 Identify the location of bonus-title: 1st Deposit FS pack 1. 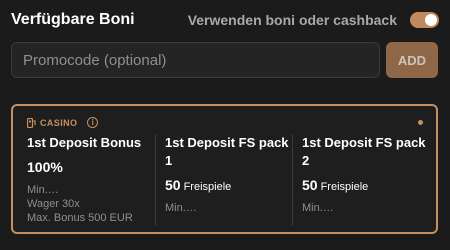
(227, 151).